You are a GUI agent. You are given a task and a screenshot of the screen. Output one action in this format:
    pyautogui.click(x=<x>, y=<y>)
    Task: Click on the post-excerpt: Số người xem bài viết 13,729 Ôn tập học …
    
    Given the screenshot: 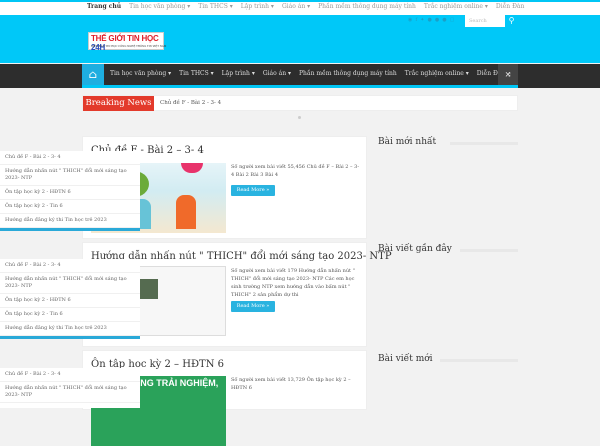 What is the action you would take?
    pyautogui.click(x=291, y=384)
    